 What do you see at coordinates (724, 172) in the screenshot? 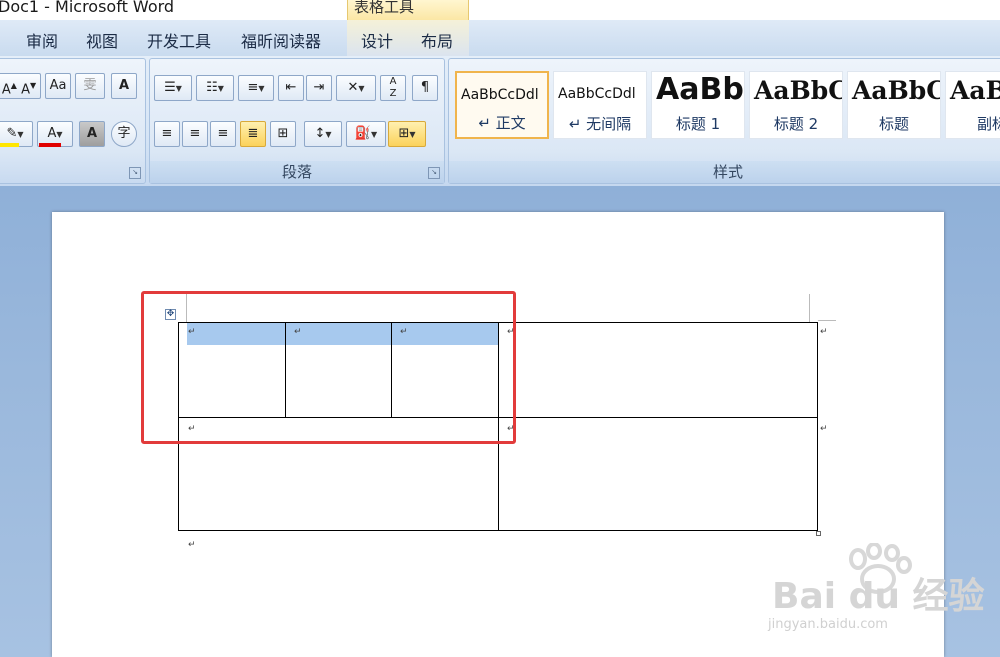
I see `styles-group-label: 样式` at bounding box center [724, 172].